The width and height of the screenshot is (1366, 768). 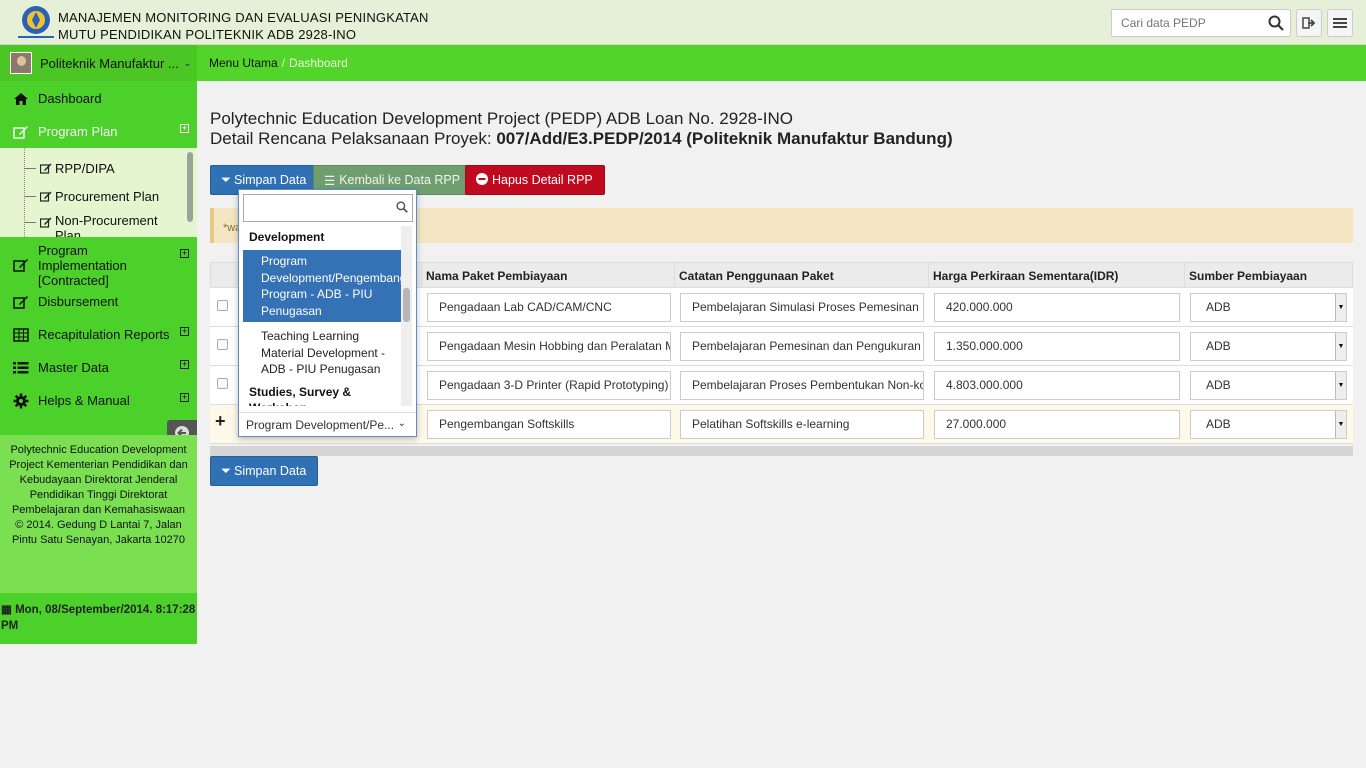 What do you see at coordinates (549, 346) in the screenshot?
I see `paket-input: Pengadaan Mesin Hobbing dan Peralatan Me` at bounding box center [549, 346].